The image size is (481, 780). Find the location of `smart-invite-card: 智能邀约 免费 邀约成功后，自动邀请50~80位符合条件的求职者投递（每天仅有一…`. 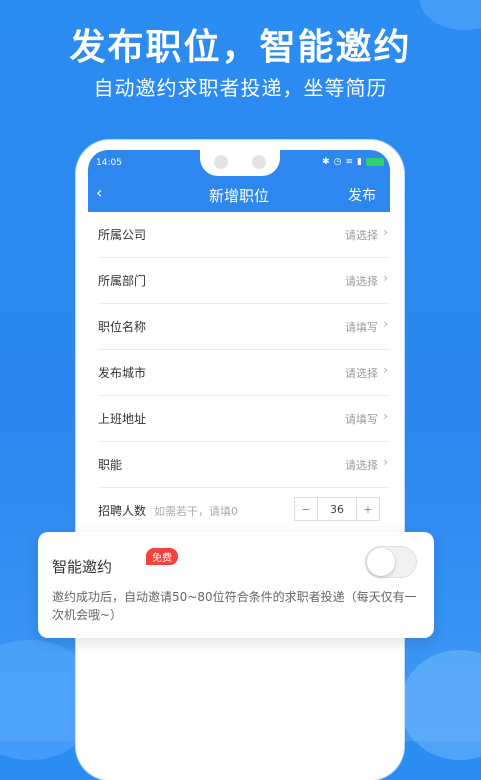

smart-invite-card: 智能邀约 免费 邀约成功后，自动邀请50~80位符合条件的求职者投递（每天仅有一… is located at coordinates (236, 585).